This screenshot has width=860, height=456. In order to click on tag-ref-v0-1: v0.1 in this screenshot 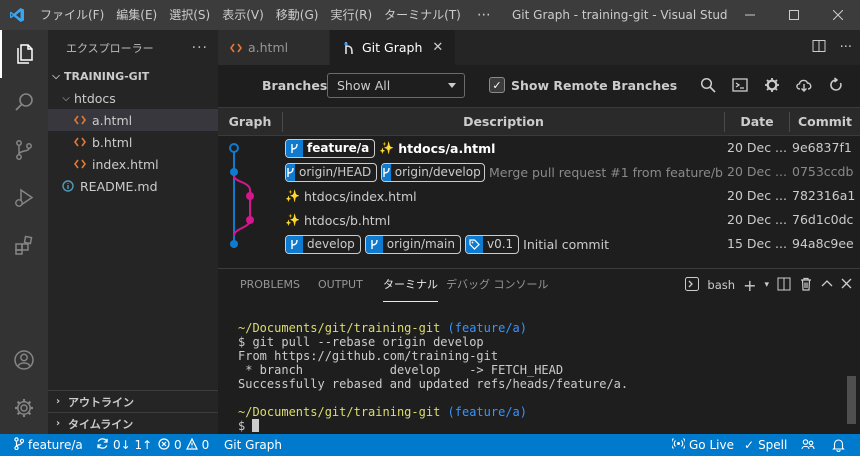, I will do `click(492, 244)`.